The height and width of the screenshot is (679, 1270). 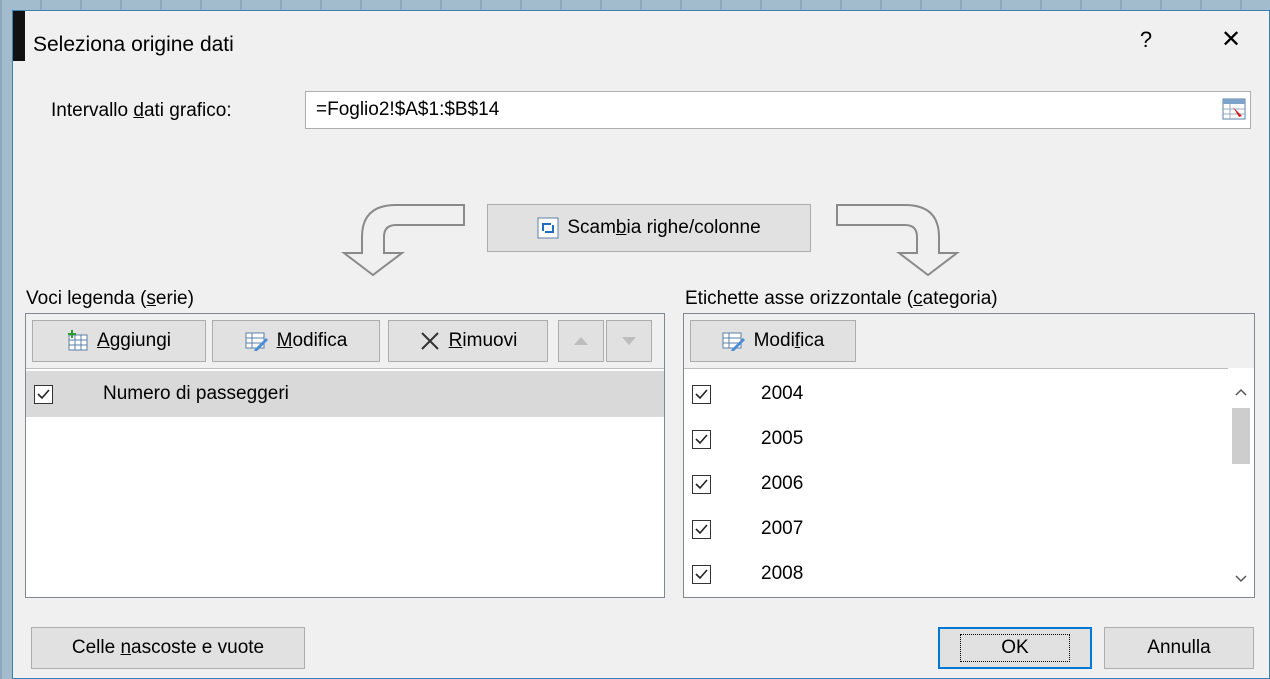 I want to click on chart-range-value: =Foglio2!$A$1:$B$14, so click(x=408, y=109).